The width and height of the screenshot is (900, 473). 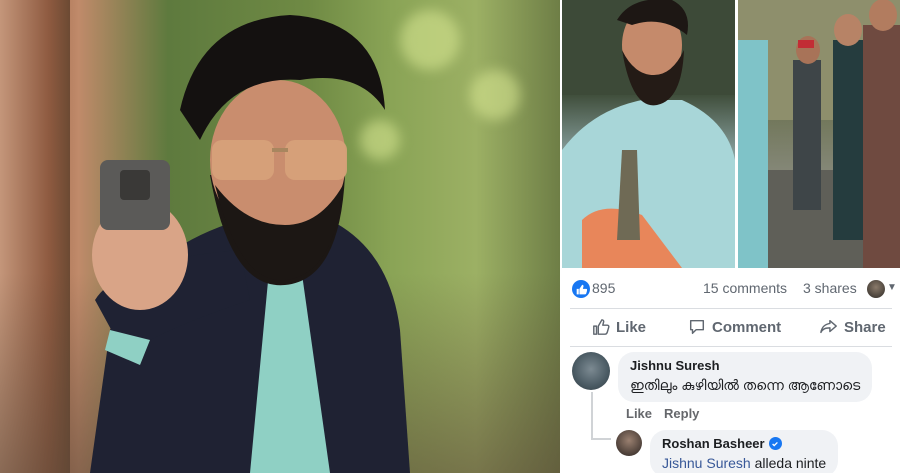 What do you see at coordinates (631, 327) in the screenshot?
I see `like-button-label: Like` at bounding box center [631, 327].